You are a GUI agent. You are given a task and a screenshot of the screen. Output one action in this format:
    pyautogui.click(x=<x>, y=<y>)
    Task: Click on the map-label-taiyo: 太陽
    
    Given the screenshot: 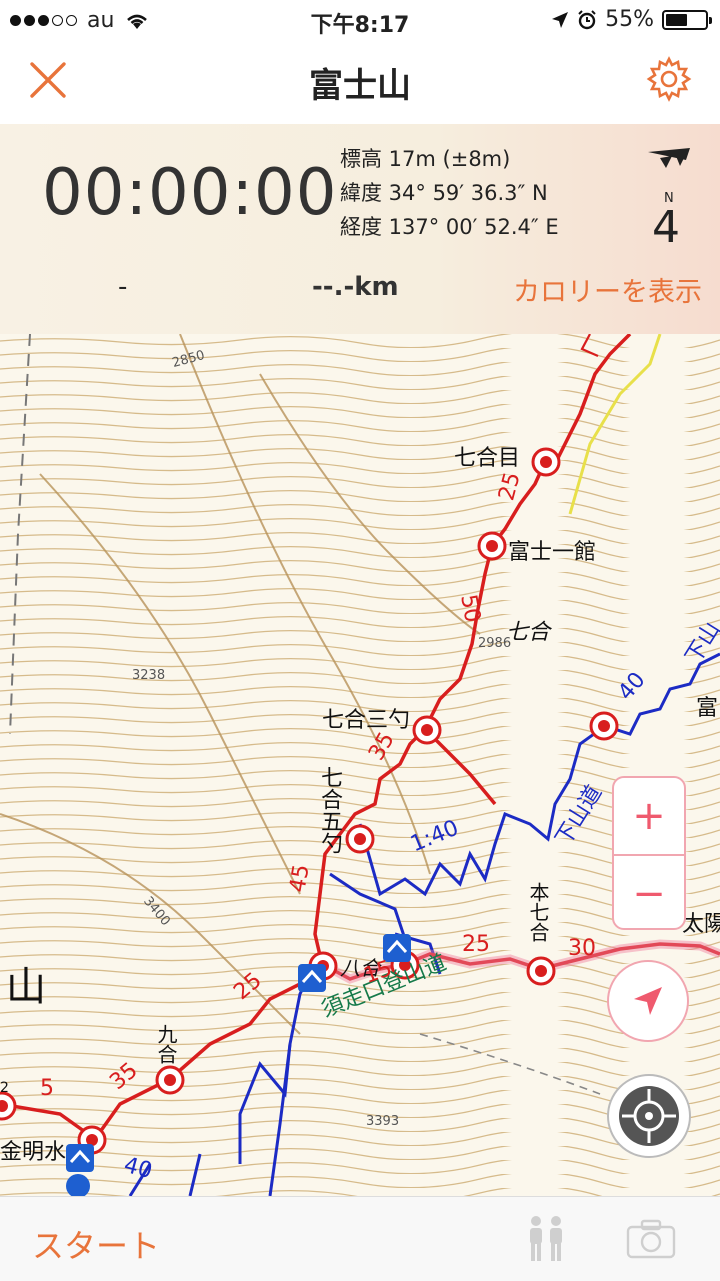 What is the action you would take?
    pyautogui.click(x=701, y=924)
    